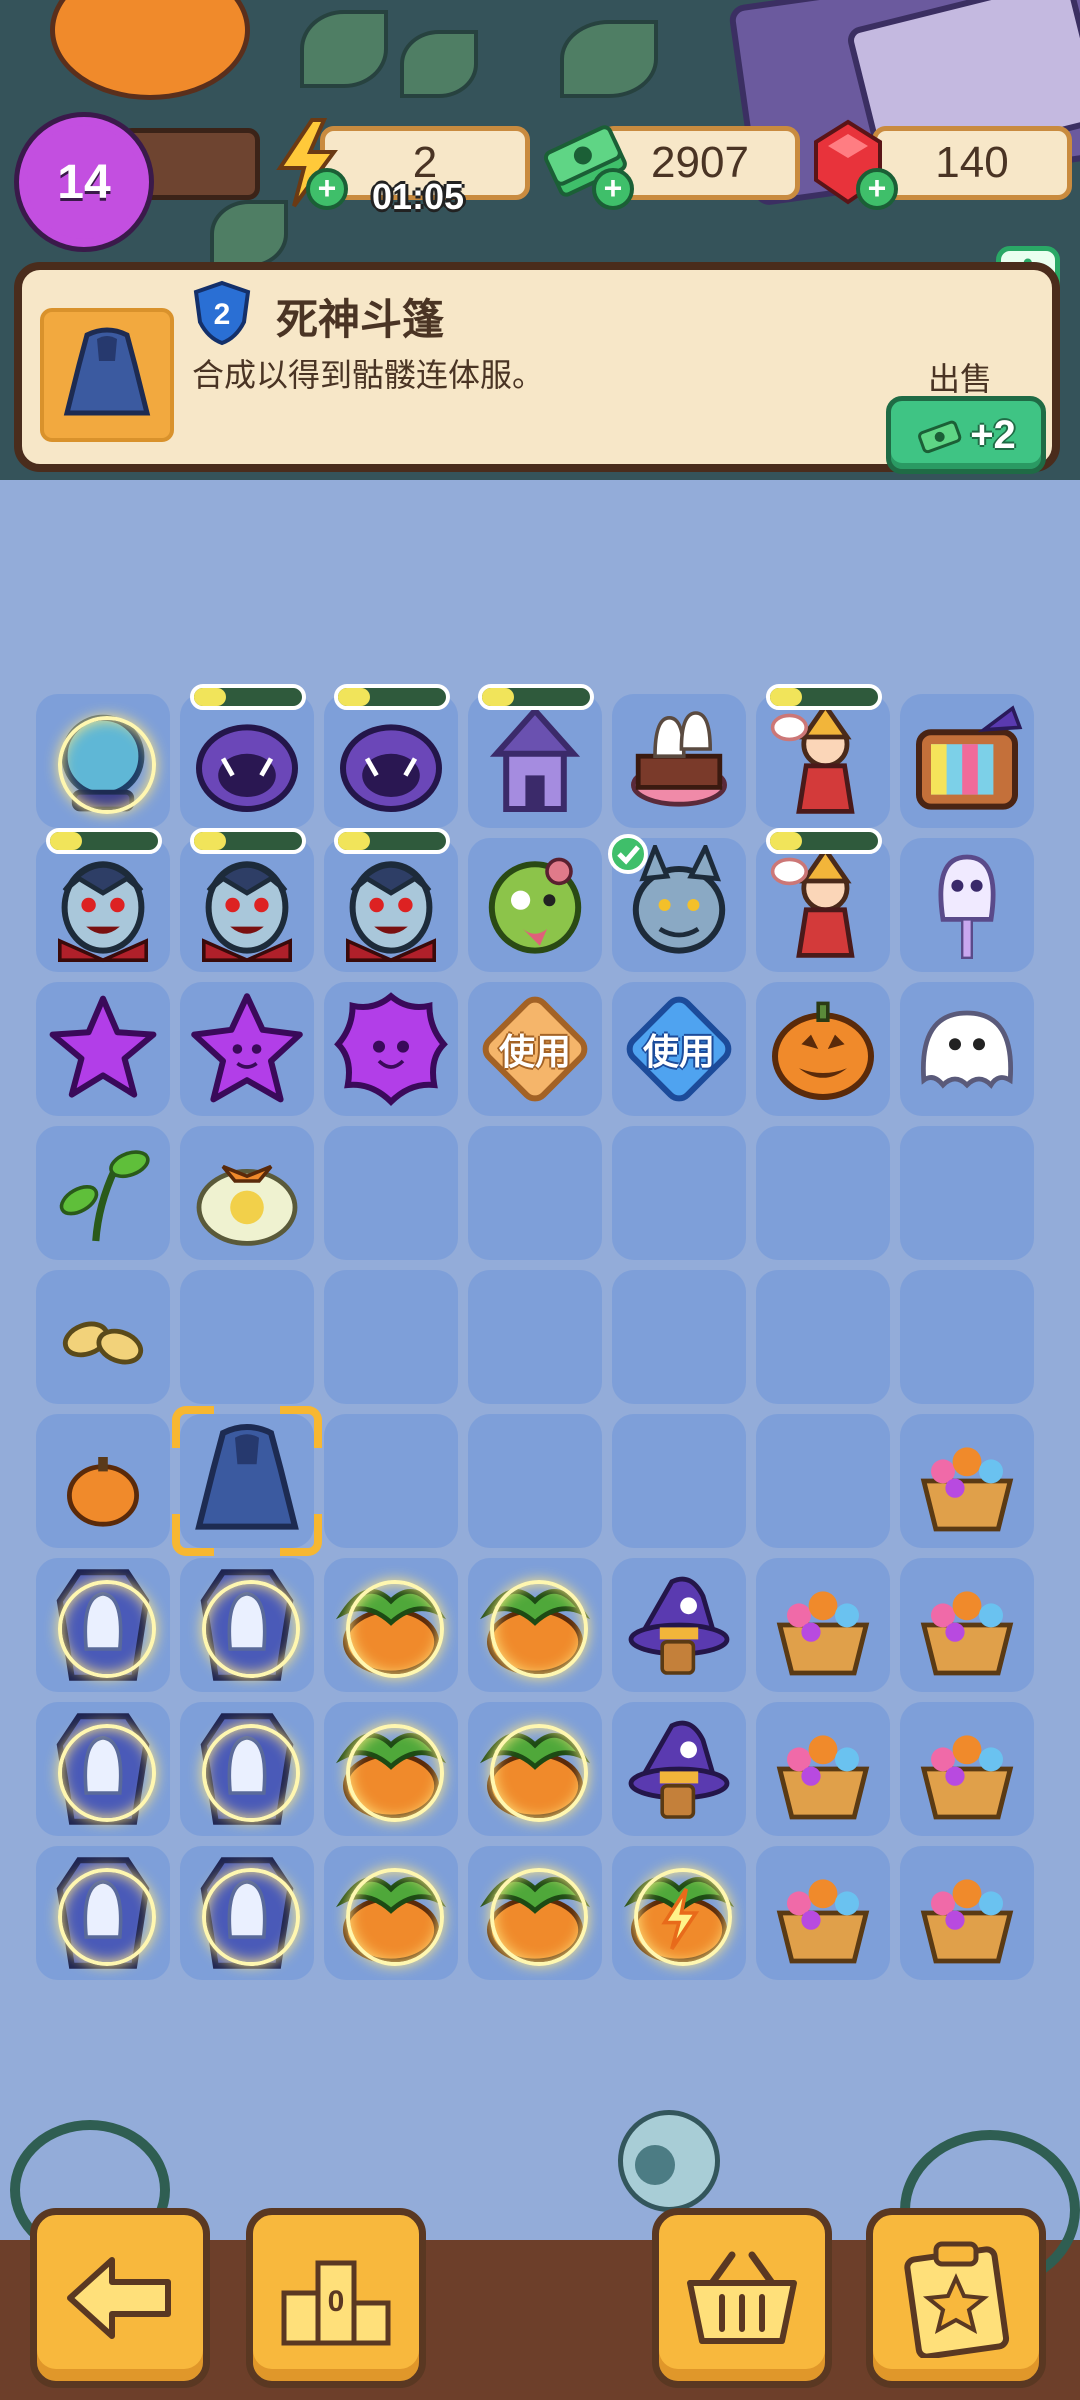 This screenshot has height=2400, width=1080. What do you see at coordinates (120, 2298) in the screenshot?
I see `back-button` at bounding box center [120, 2298].